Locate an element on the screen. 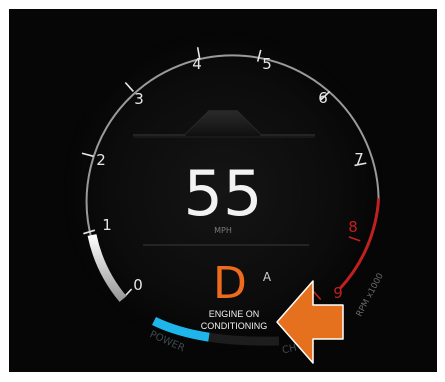 The width and height of the screenshot is (445, 382). tick-label-8: 8 is located at coordinates (353, 227).